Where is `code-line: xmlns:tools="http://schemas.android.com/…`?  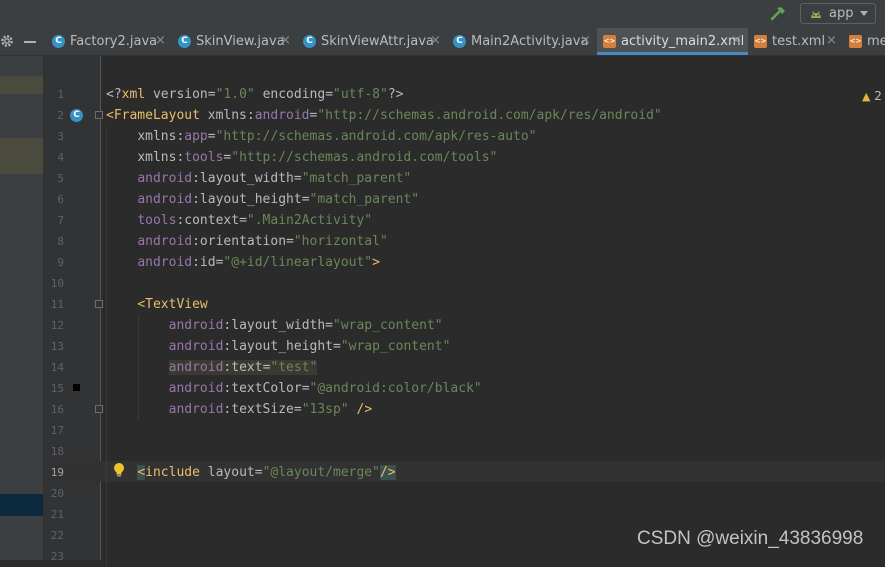 code-line: xmlns:tools="http://schemas.android.com/… is located at coordinates (301, 157).